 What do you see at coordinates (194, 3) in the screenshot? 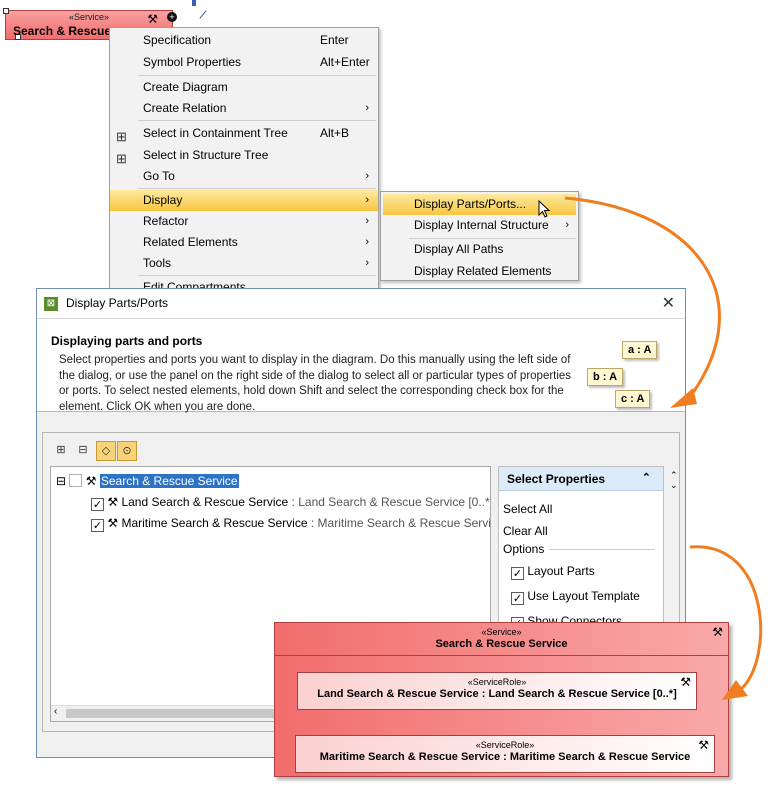
I see `canvas-marker` at bounding box center [194, 3].